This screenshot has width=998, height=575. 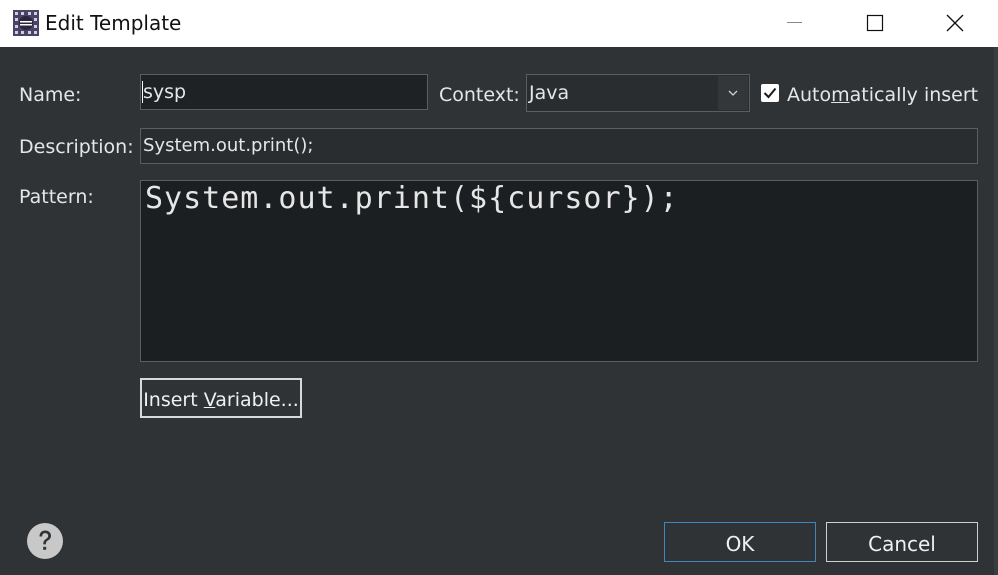 I want to click on title-bar: Edit Template, so click(x=499, y=23).